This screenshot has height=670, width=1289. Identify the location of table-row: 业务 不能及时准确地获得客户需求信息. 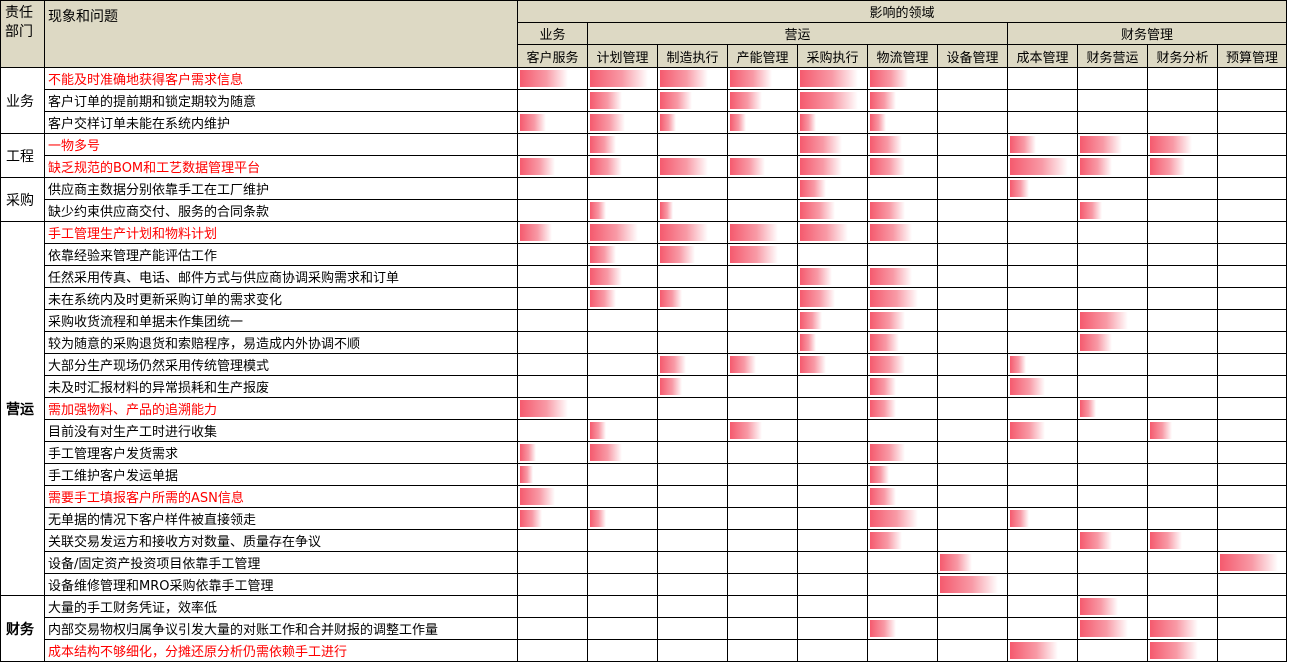
(644, 100).